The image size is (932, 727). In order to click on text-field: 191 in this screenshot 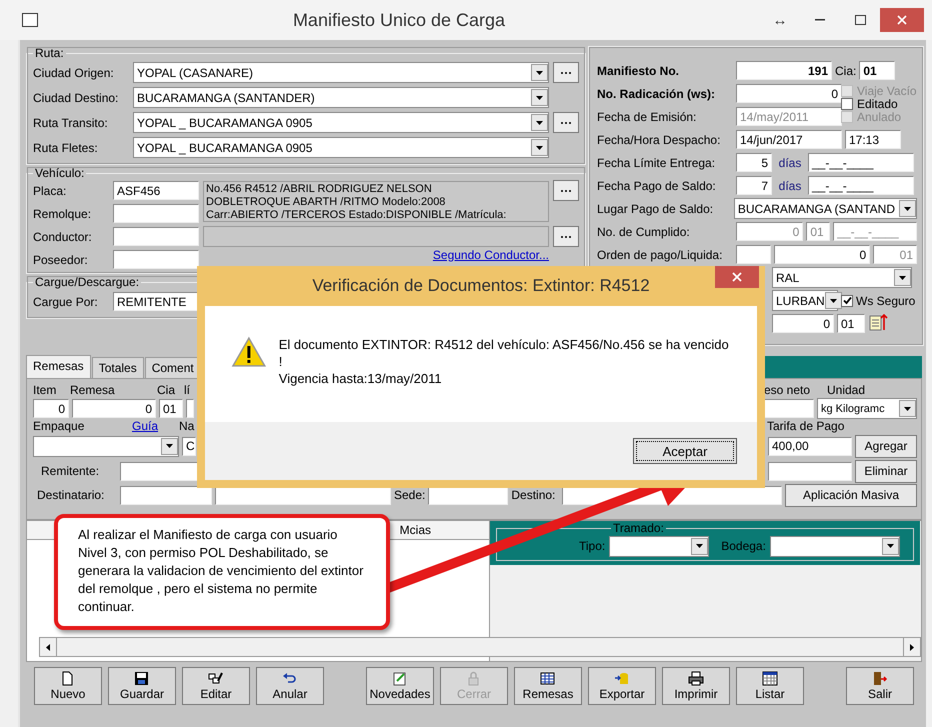, I will do `click(784, 70)`.